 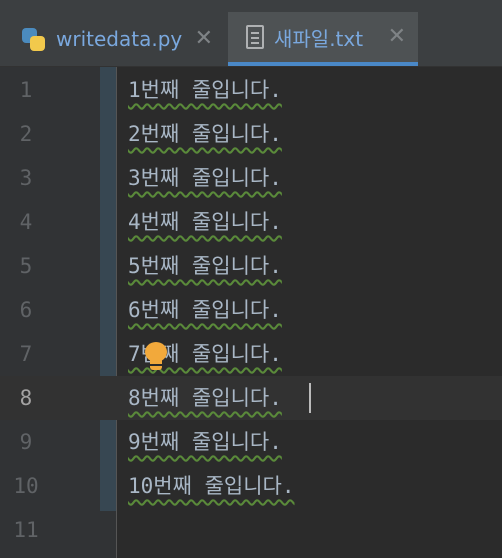 What do you see at coordinates (205, 398) in the screenshot?
I see `line-text: 8번째 줄입니다.` at bounding box center [205, 398].